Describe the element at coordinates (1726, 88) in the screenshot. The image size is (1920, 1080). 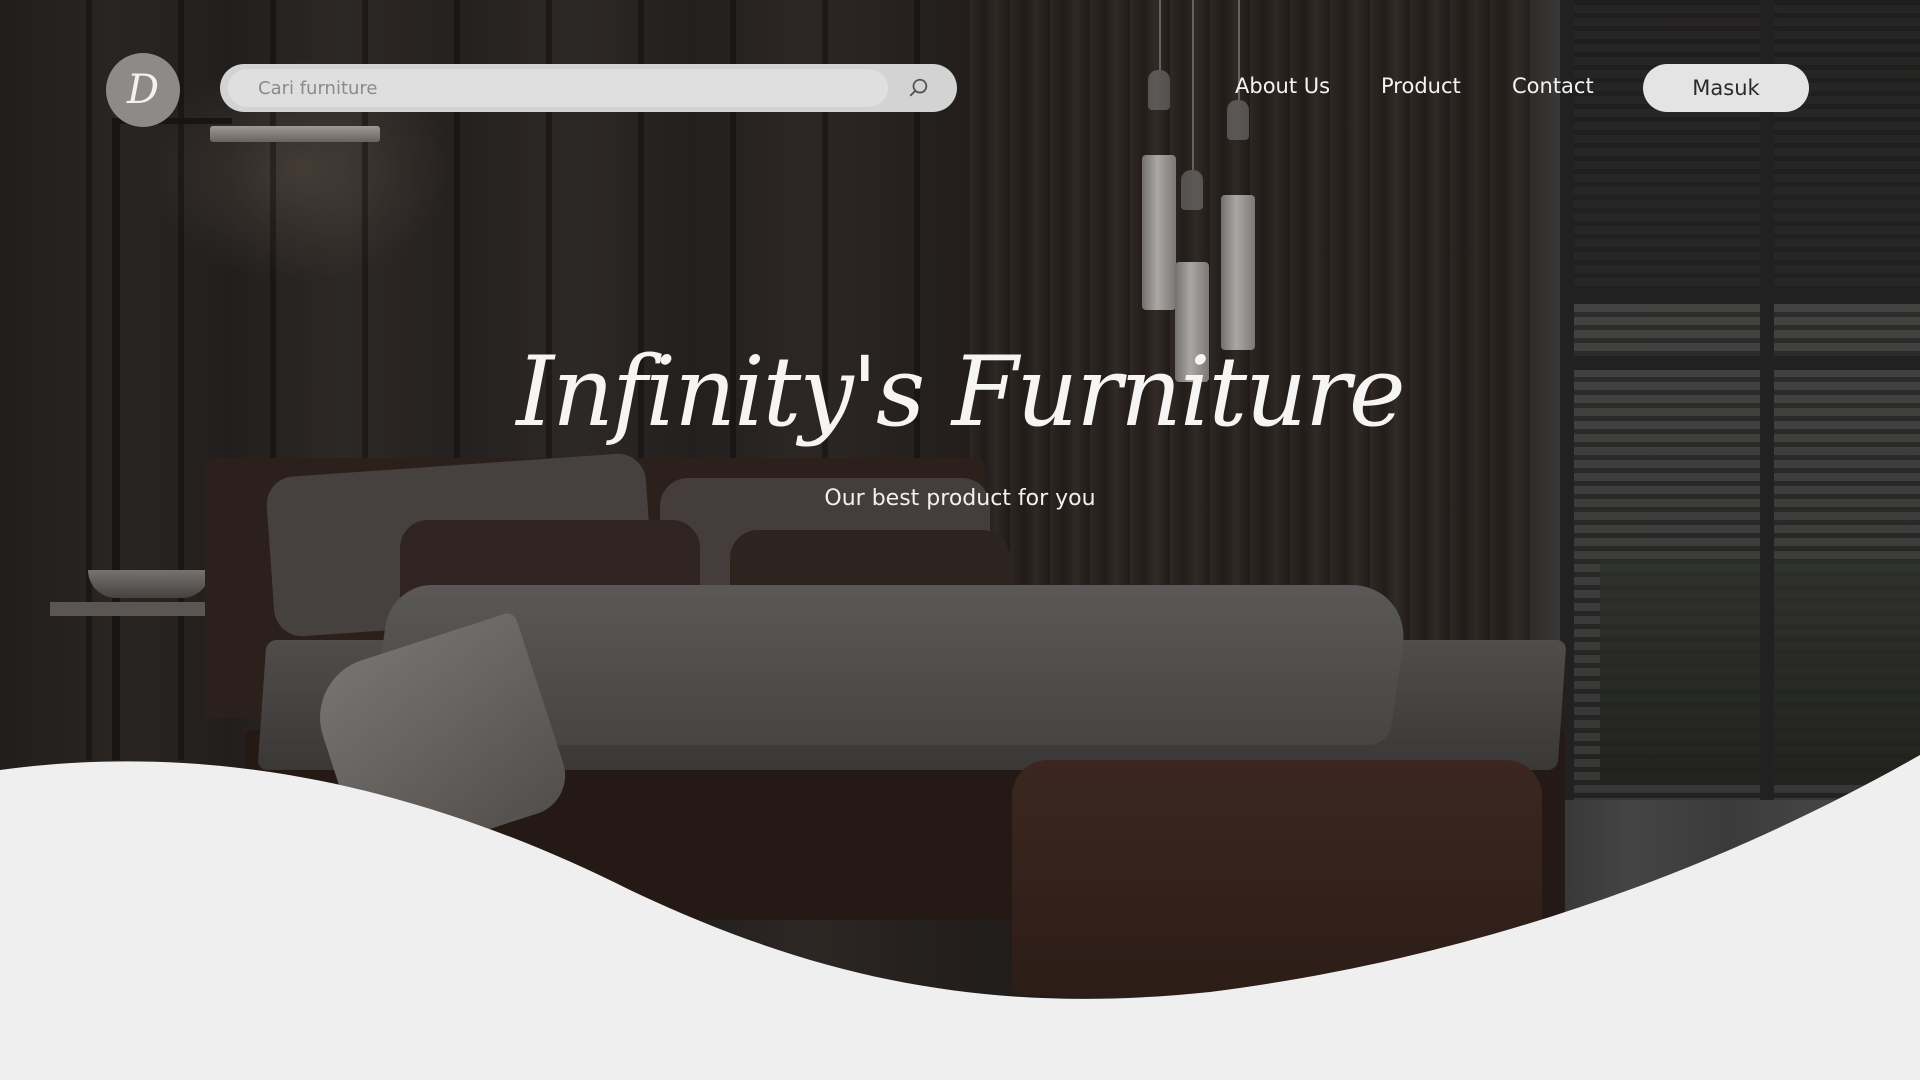
I see `login-button: Masuk` at that location.